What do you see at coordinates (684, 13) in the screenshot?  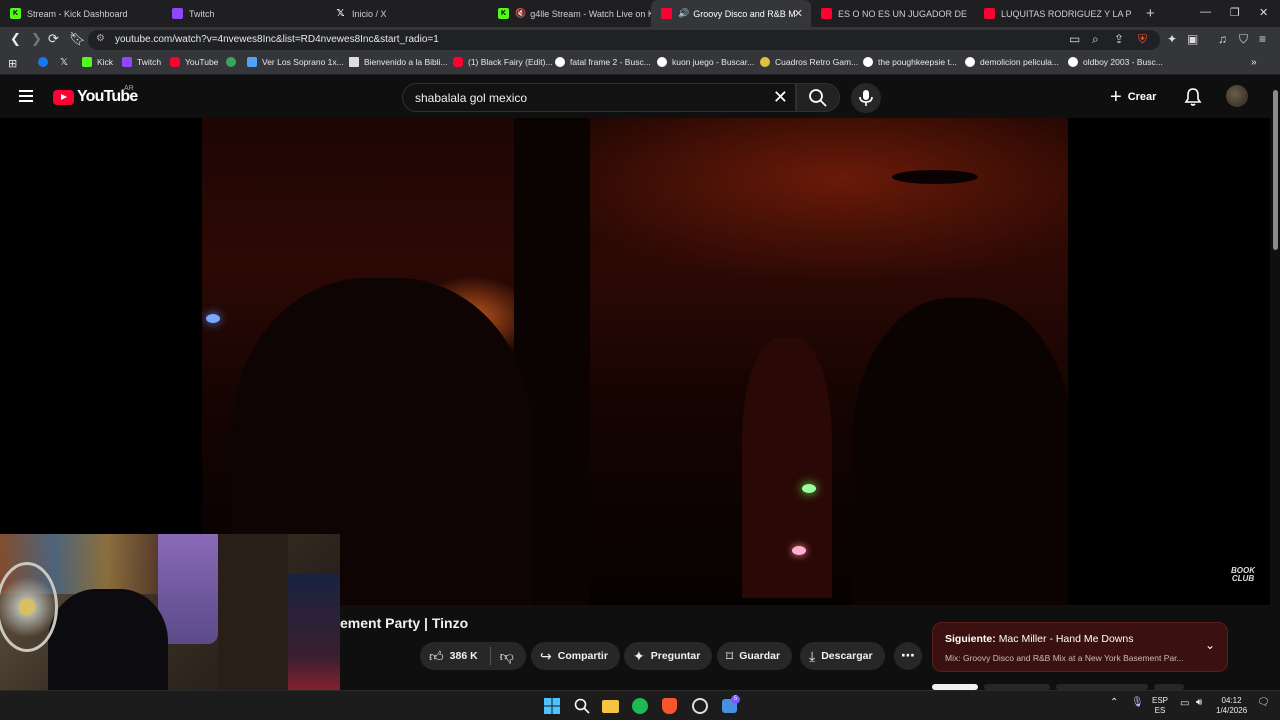 I see `speaker-icon: 🔊` at bounding box center [684, 13].